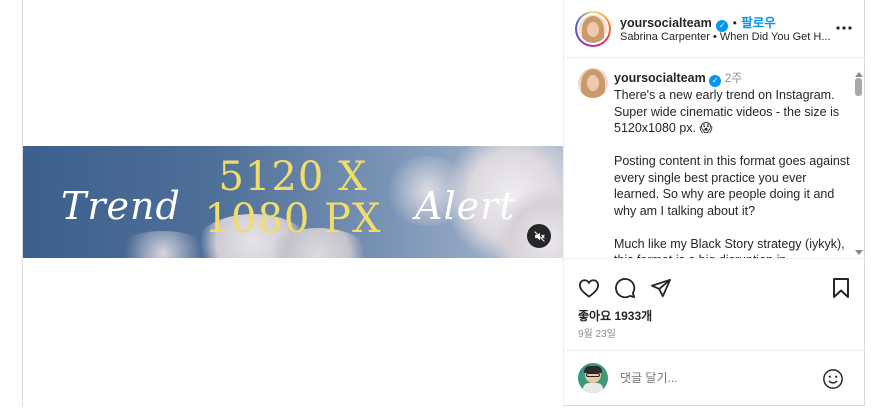 Image resolution: width=877 pixels, height=416 pixels. I want to click on post-date: 9월 23일, so click(597, 332).